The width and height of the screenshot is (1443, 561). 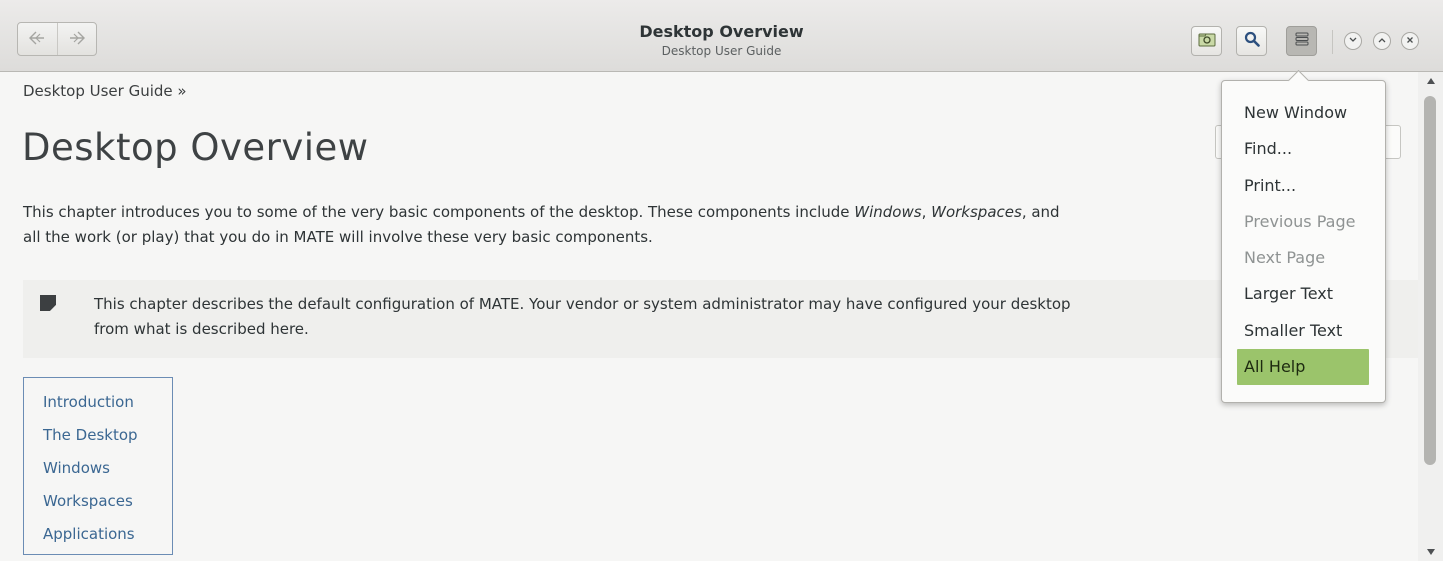 I want to click on minimize-icon, so click(x=1353, y=41).